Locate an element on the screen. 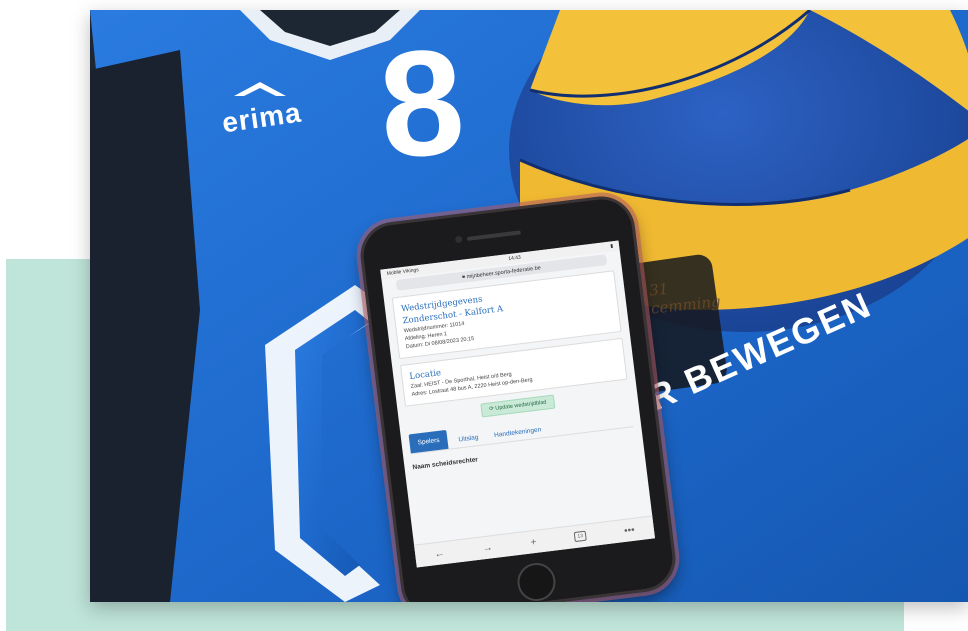 The image size is (968, 631). battery-icon: ▮ is located at coordinates (612, 246).